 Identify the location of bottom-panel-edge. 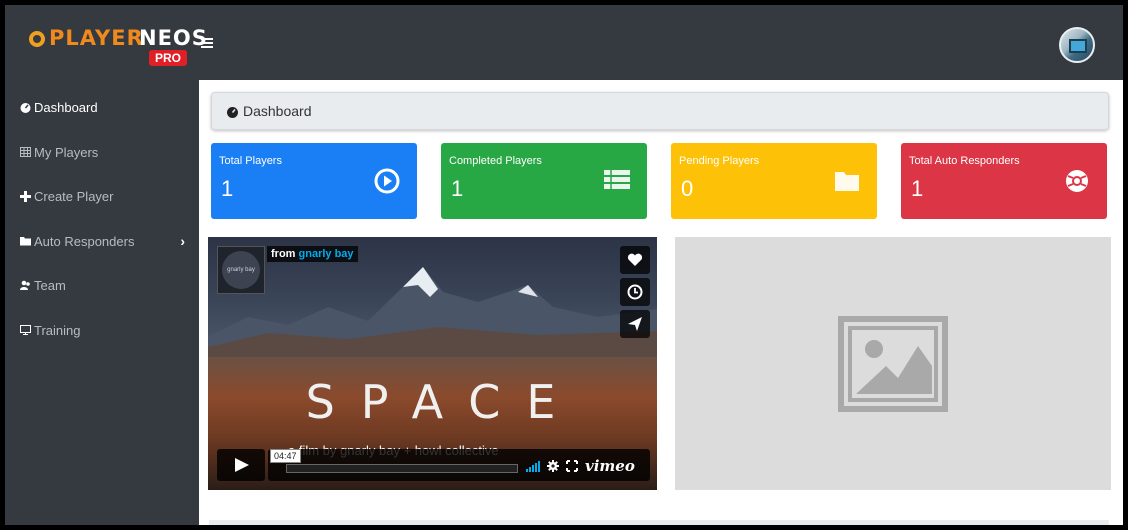
(659, 522).